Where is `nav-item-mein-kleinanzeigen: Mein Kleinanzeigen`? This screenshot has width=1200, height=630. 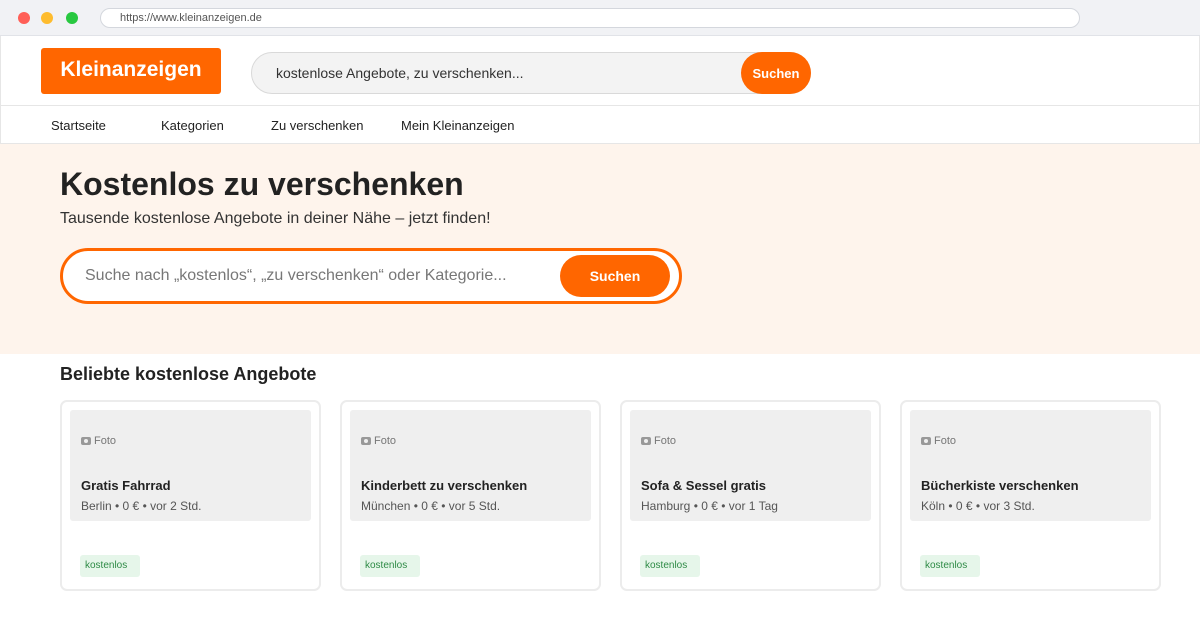 nav-item-mein-kleinanzeigen: Mein Kleinanzeigen is located at coordinates (457, 125).